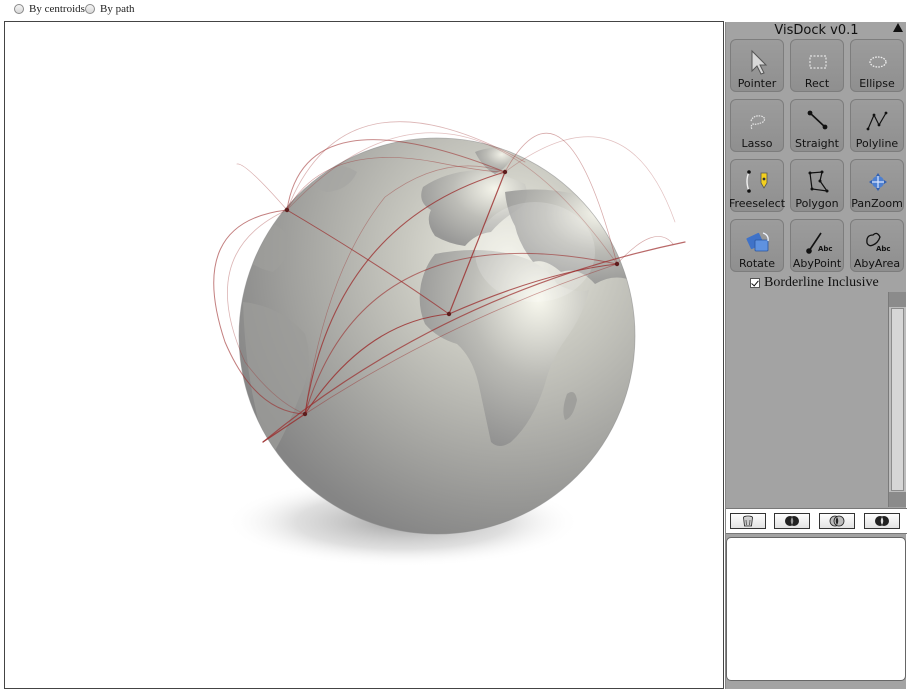  What do you see at coordinates (898, 27) in the screenshot?
I see `collapse-triangle-icon` at bounding box center [898, 27].